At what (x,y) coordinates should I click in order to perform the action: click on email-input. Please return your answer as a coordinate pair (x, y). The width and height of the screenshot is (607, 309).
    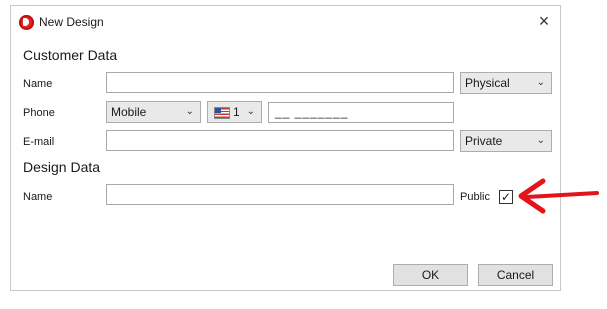
    Looking at the image, I should click on (280, 140).